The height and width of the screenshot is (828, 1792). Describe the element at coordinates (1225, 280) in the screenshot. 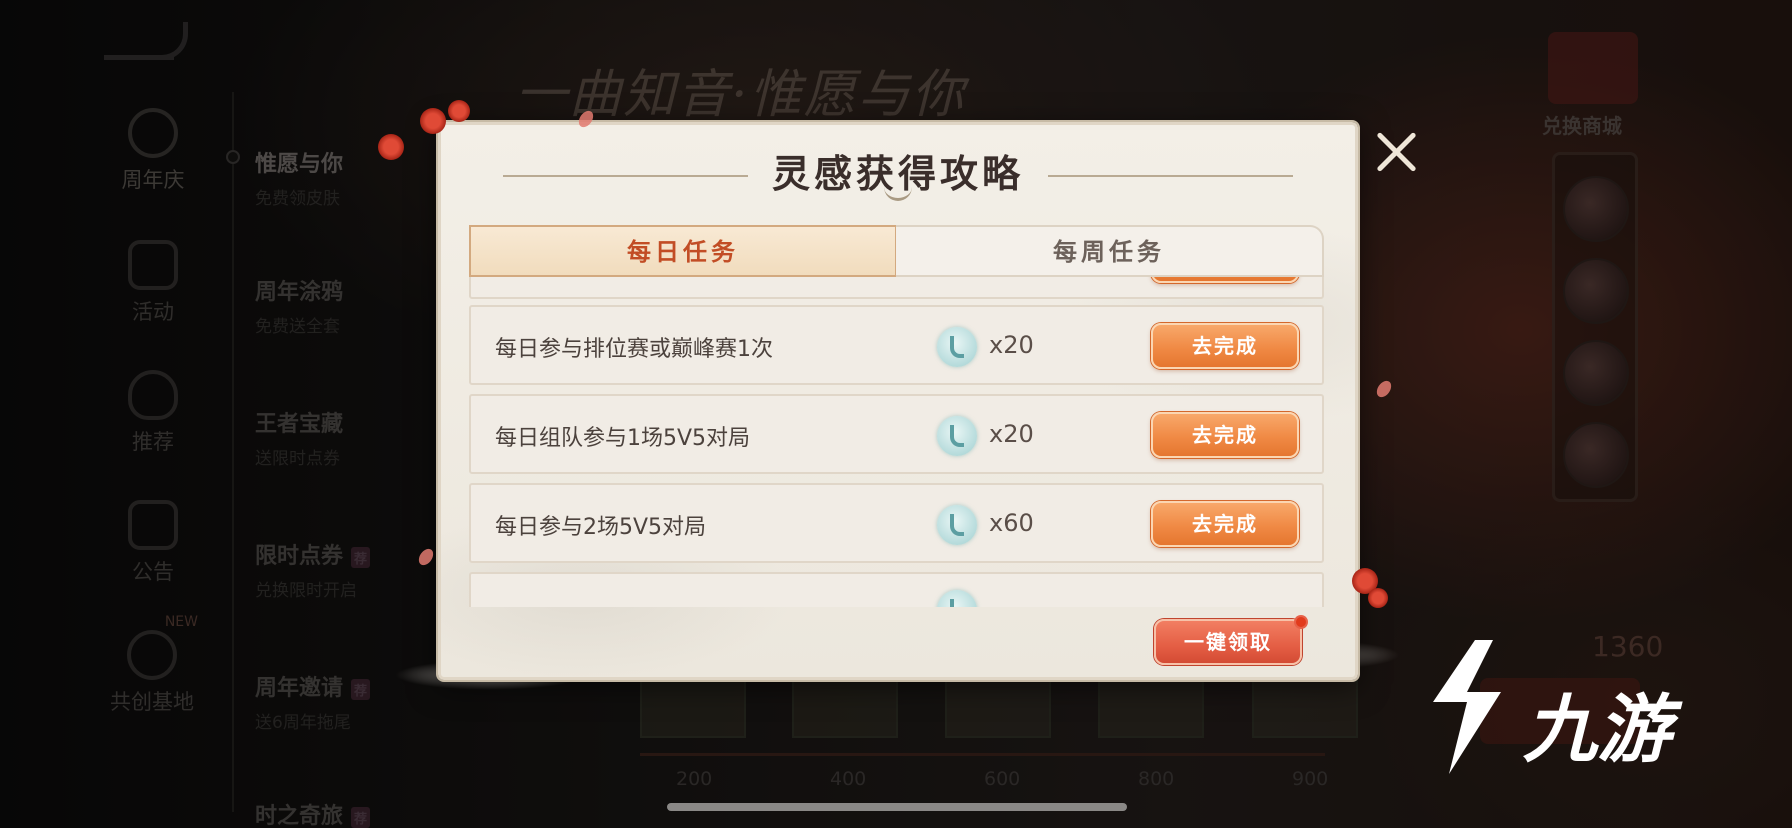

I see `go-complete-button` at that location.